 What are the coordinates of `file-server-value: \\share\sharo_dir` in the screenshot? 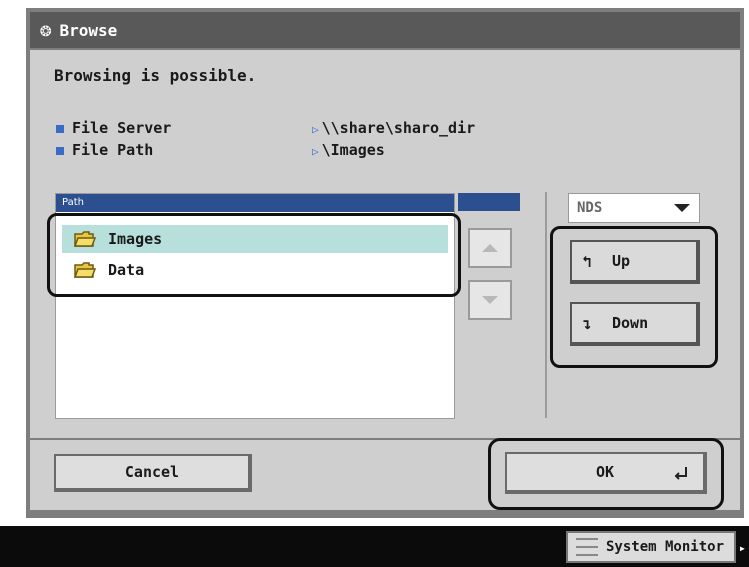 It's located at (398, 128).